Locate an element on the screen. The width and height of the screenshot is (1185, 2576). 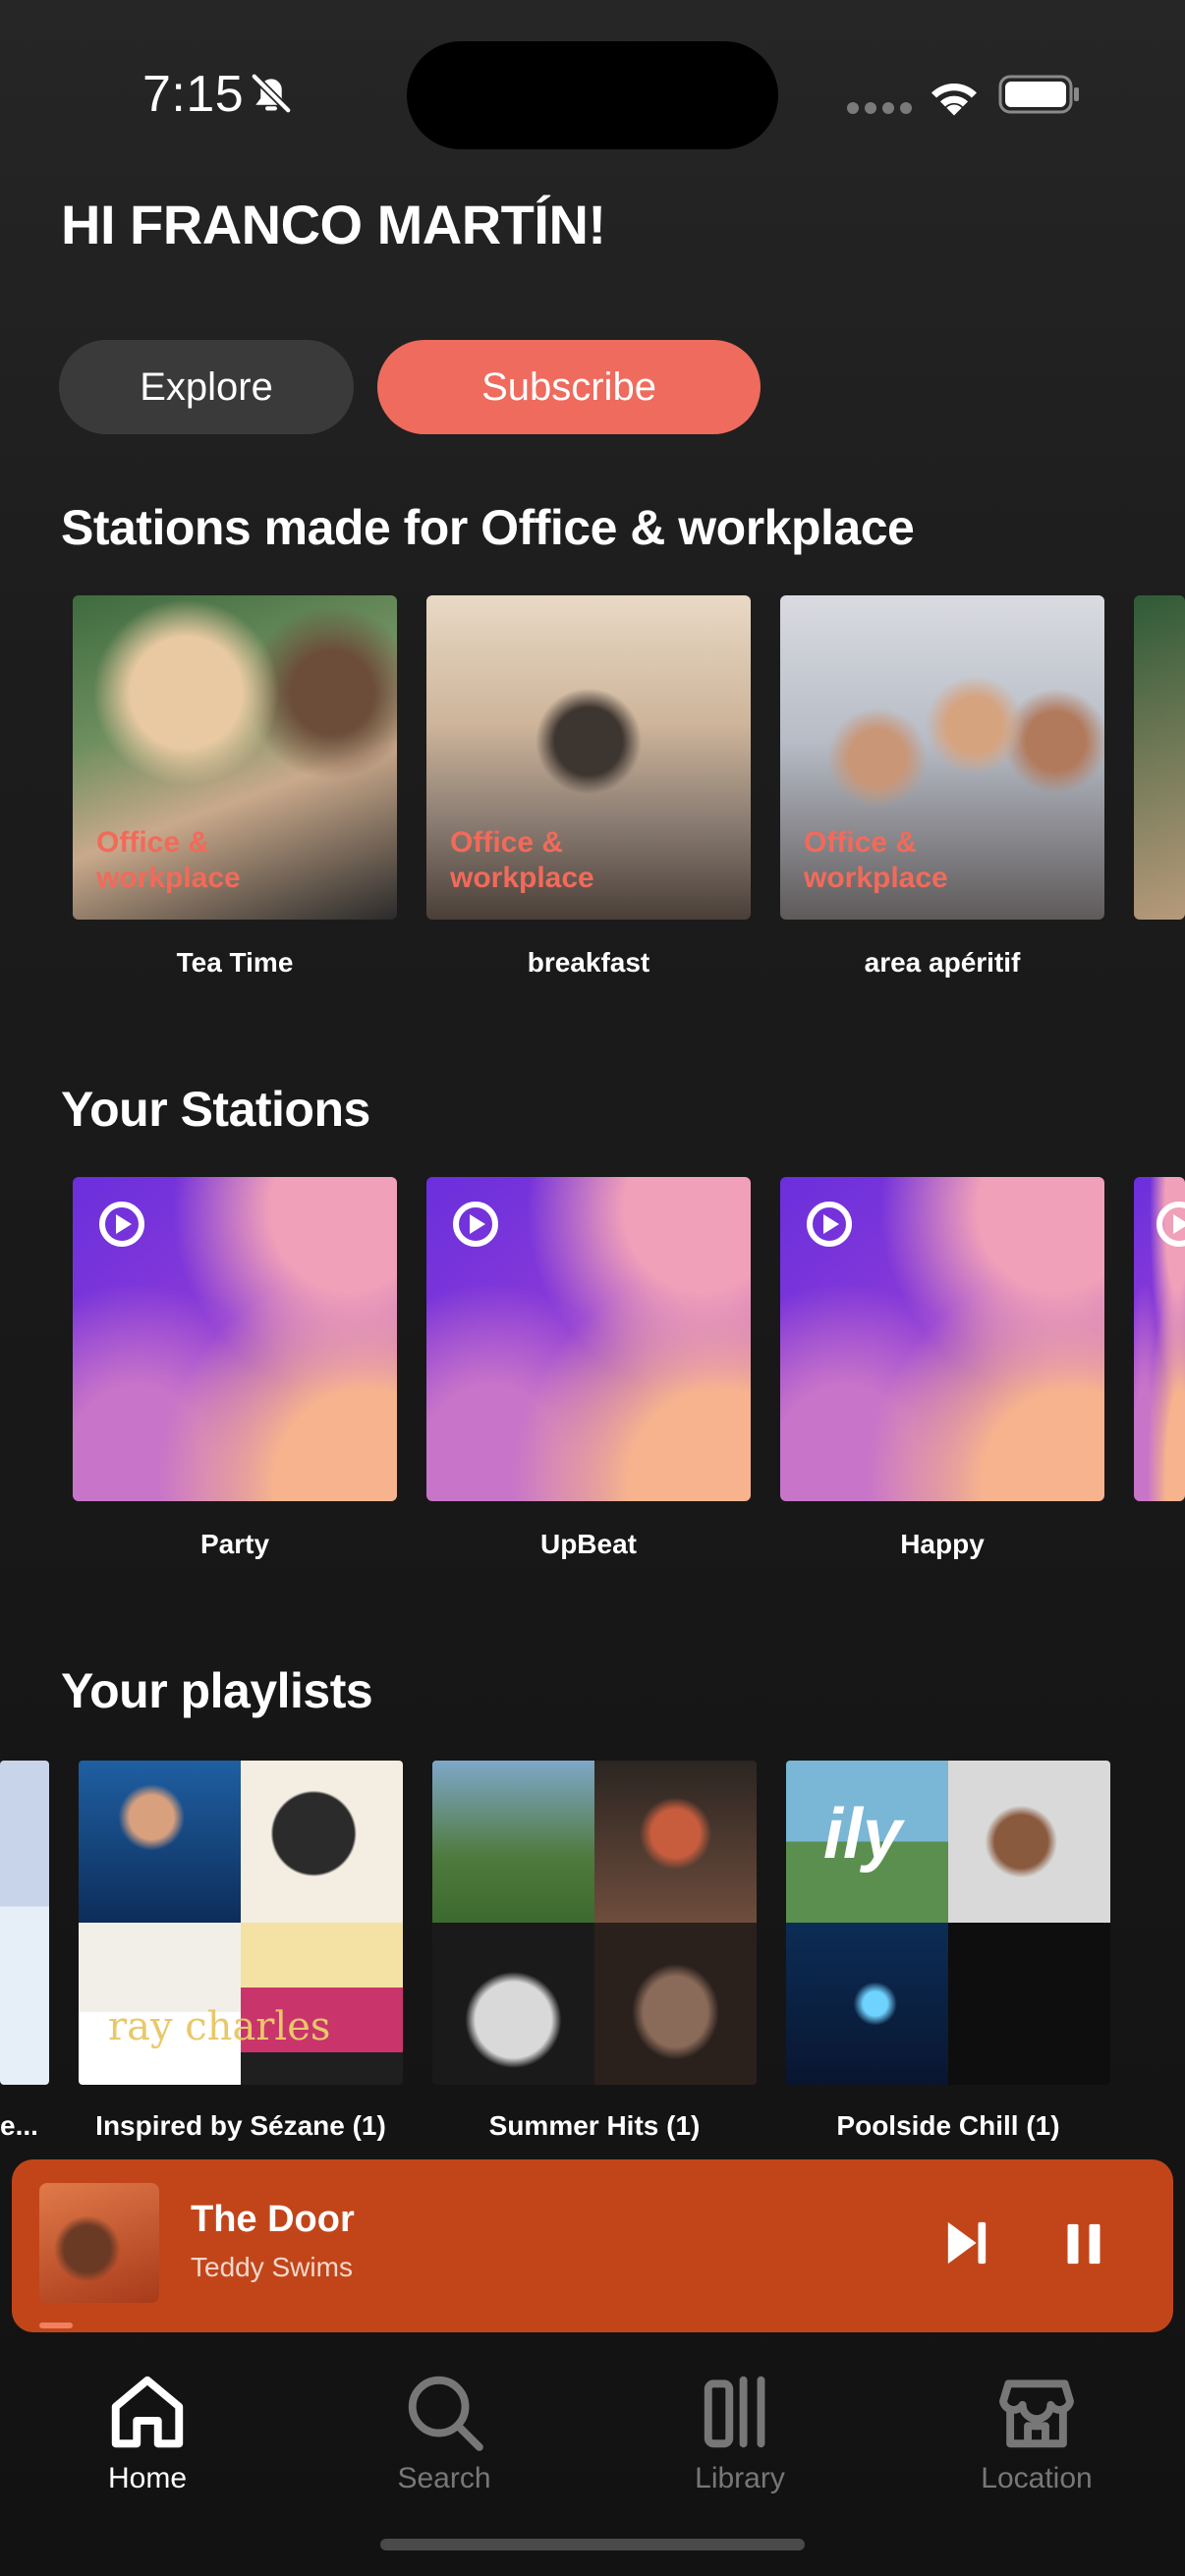
wifi-icon is located at coordinates (954, 99).